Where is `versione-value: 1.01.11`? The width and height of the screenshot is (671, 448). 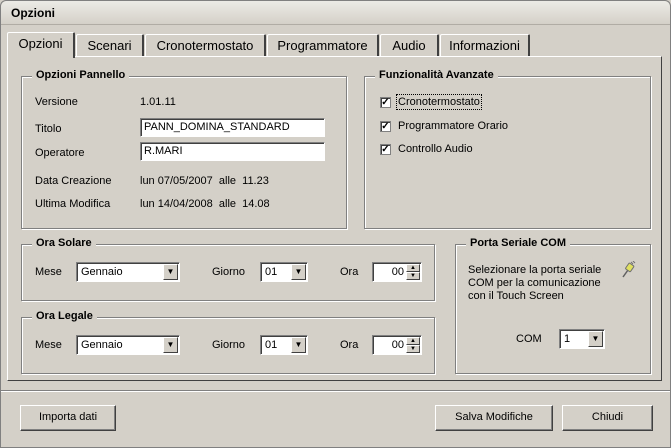 versione-value: 1.01.11 is located at coordinates (158, 102).